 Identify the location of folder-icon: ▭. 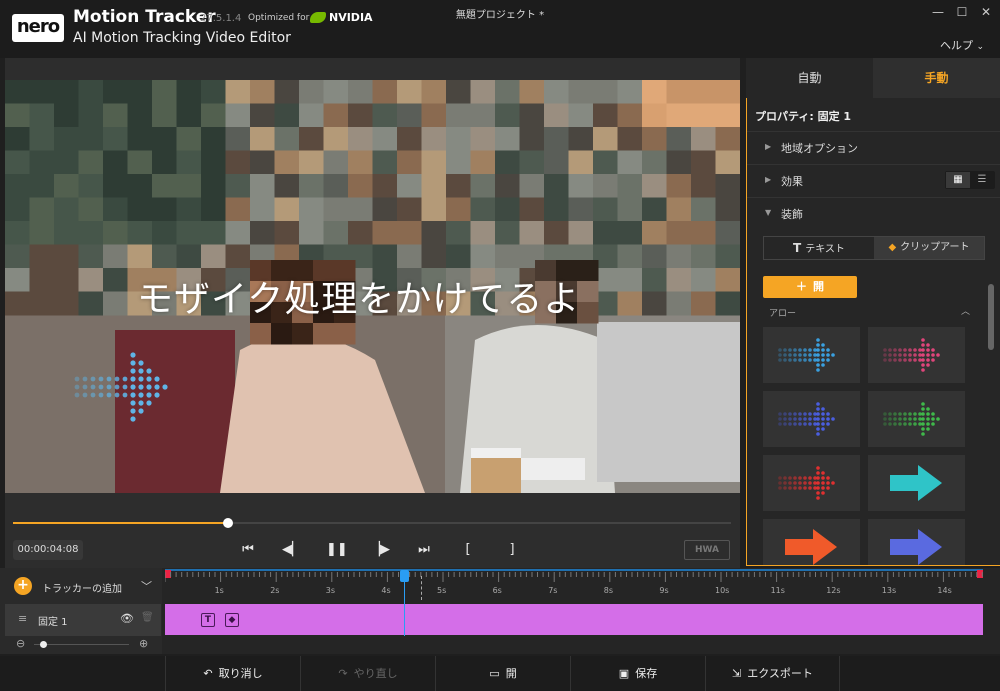
(494, 673).